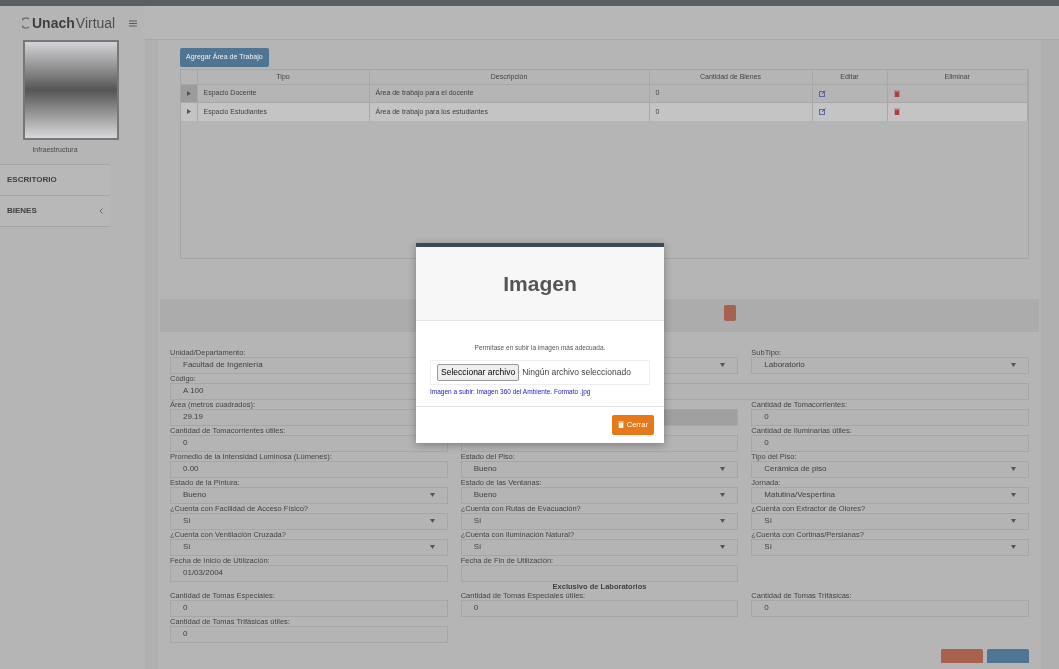 The width and height of the screenshot is (1059, 669). I want to click on choose-file-button: Seleccionar archivo, so click(478, 372).